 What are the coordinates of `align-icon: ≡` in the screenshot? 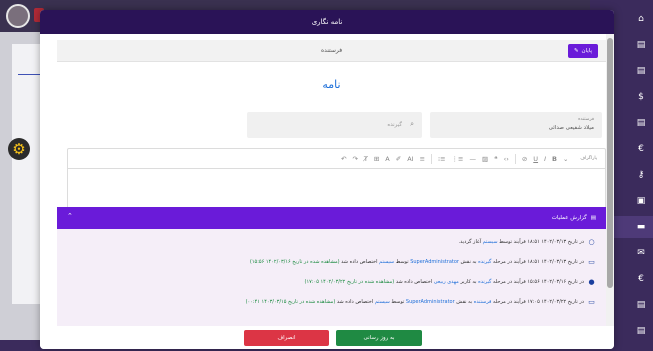 It's located at (422, 159).